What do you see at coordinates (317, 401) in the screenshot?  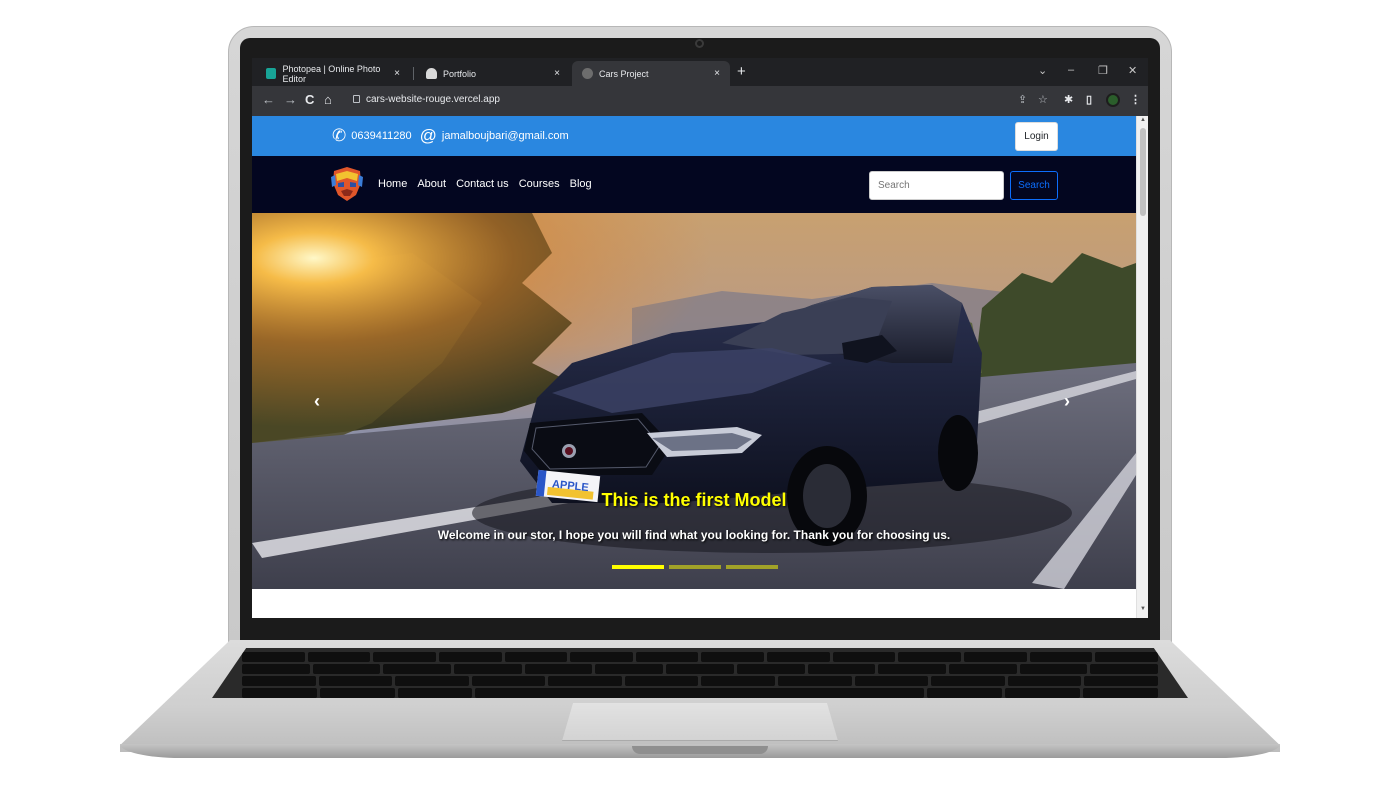 I see `carousel-prev-button: ‹` at bounding box center [317, 401].